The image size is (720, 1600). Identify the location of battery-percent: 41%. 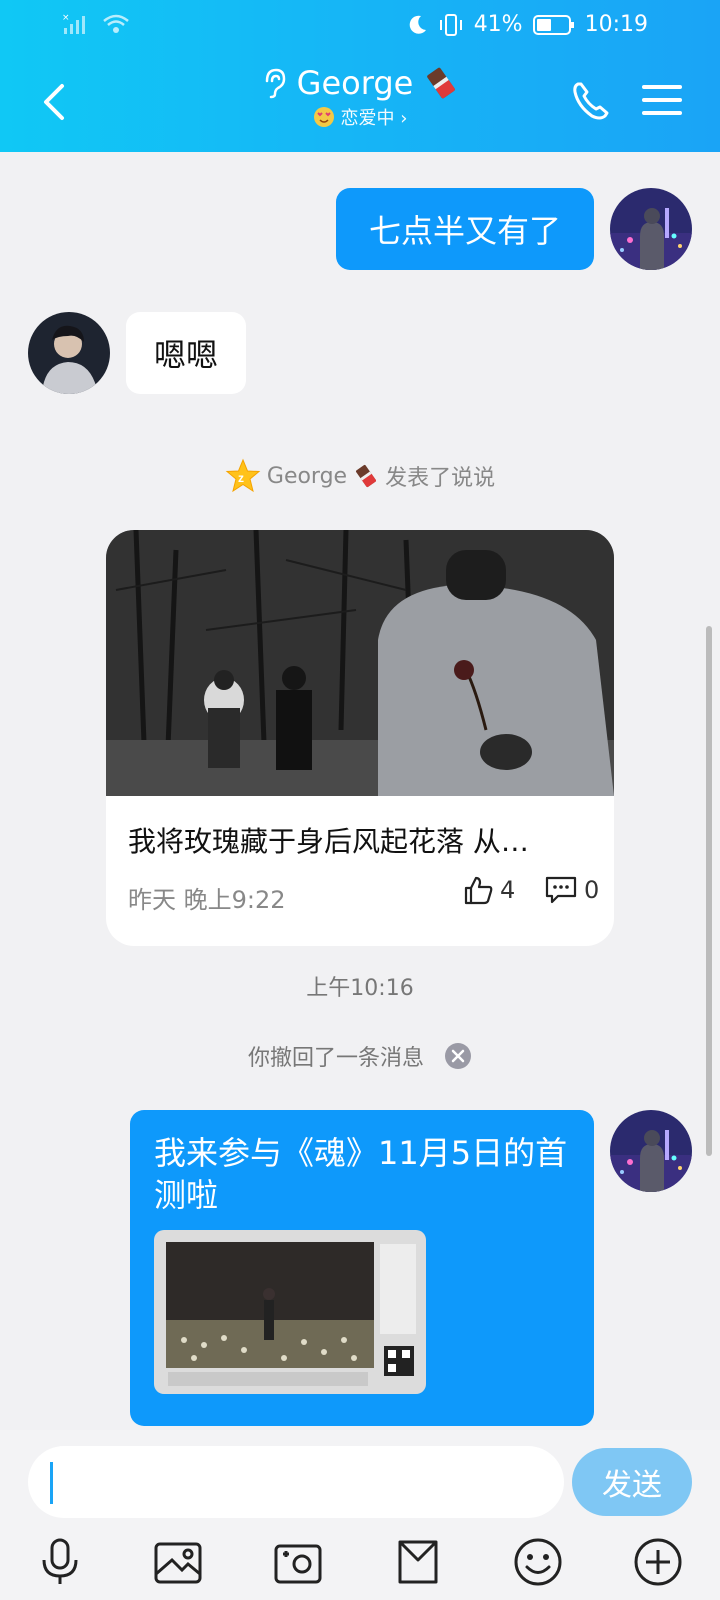
(498, 24).